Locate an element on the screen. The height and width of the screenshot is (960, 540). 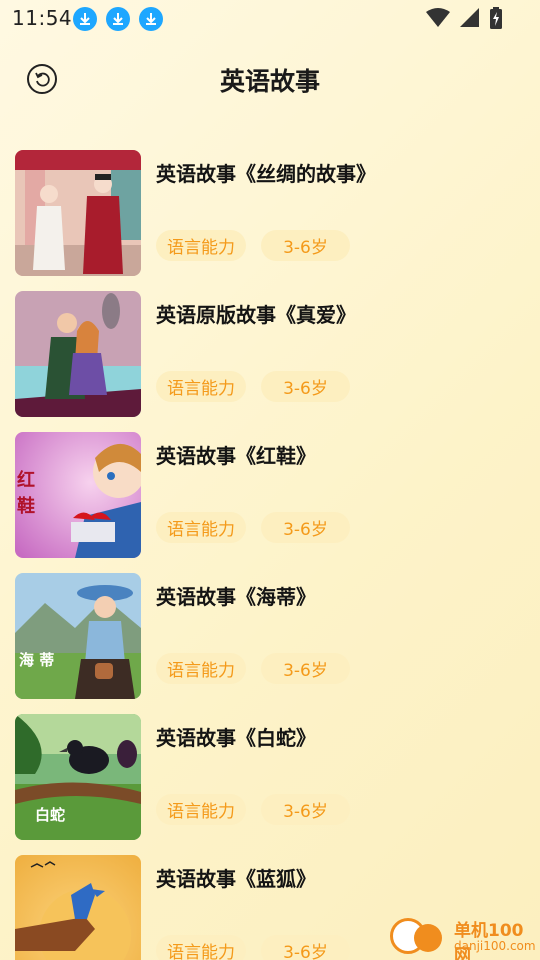
status-bar: 11:54 is located at coordinates (270, 19).